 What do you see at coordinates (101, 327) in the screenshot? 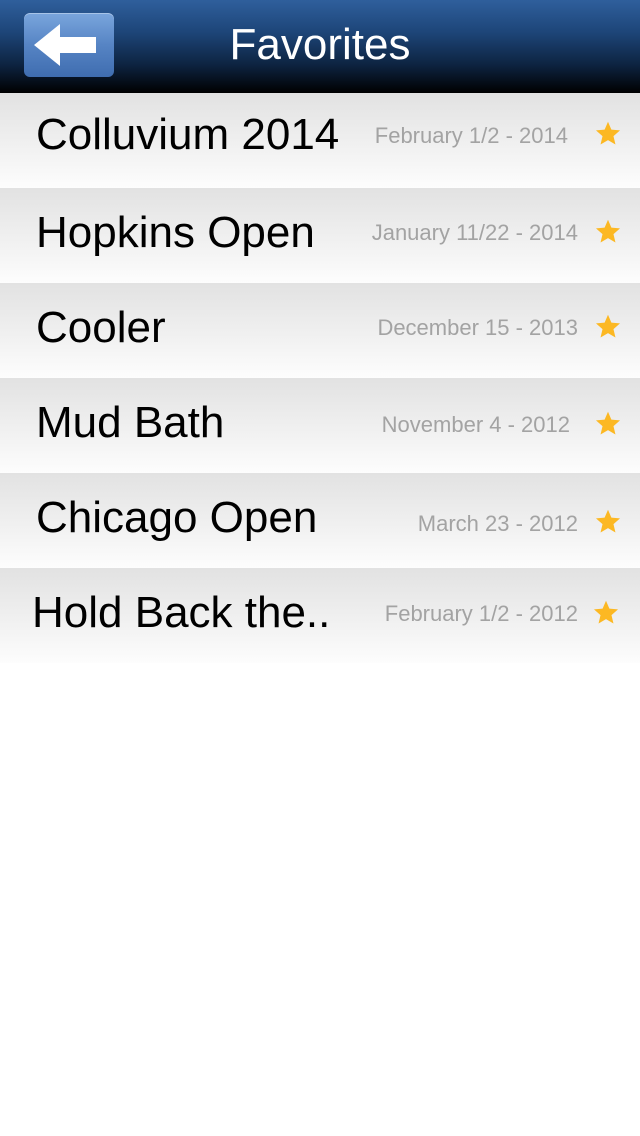
I see `item-name: Cooler` at bounding box center [101, 327].